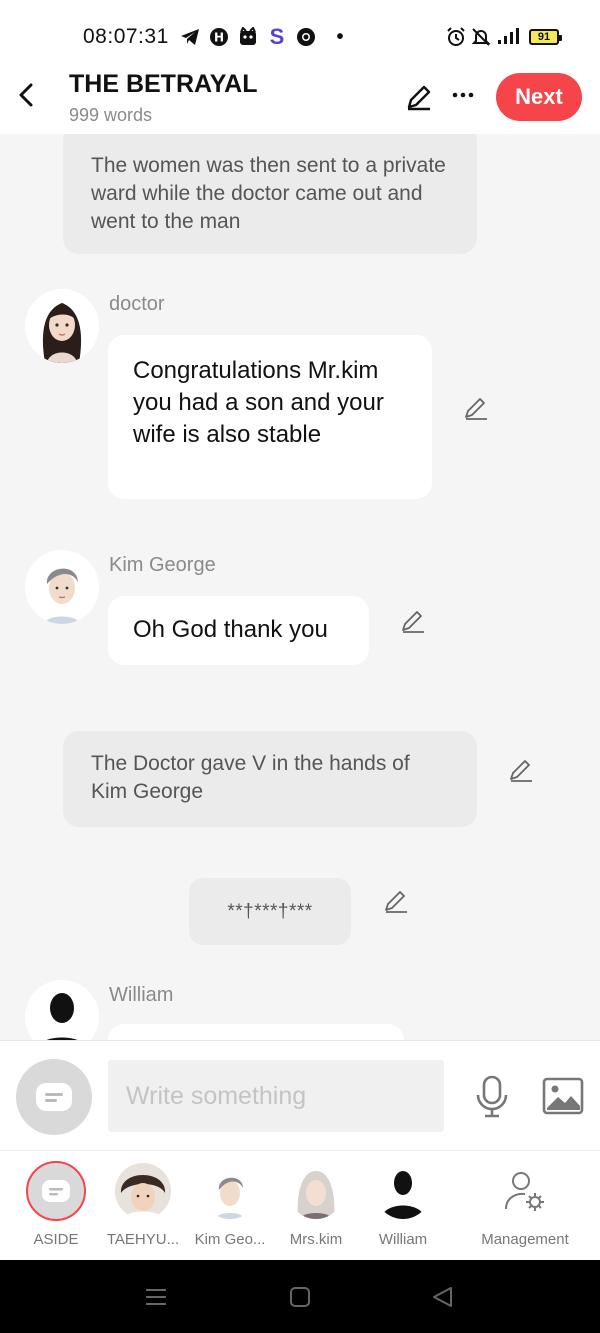  Describe the element at coordinates (456, 37) in the screenshot. I see `alarm-icon` at that location.